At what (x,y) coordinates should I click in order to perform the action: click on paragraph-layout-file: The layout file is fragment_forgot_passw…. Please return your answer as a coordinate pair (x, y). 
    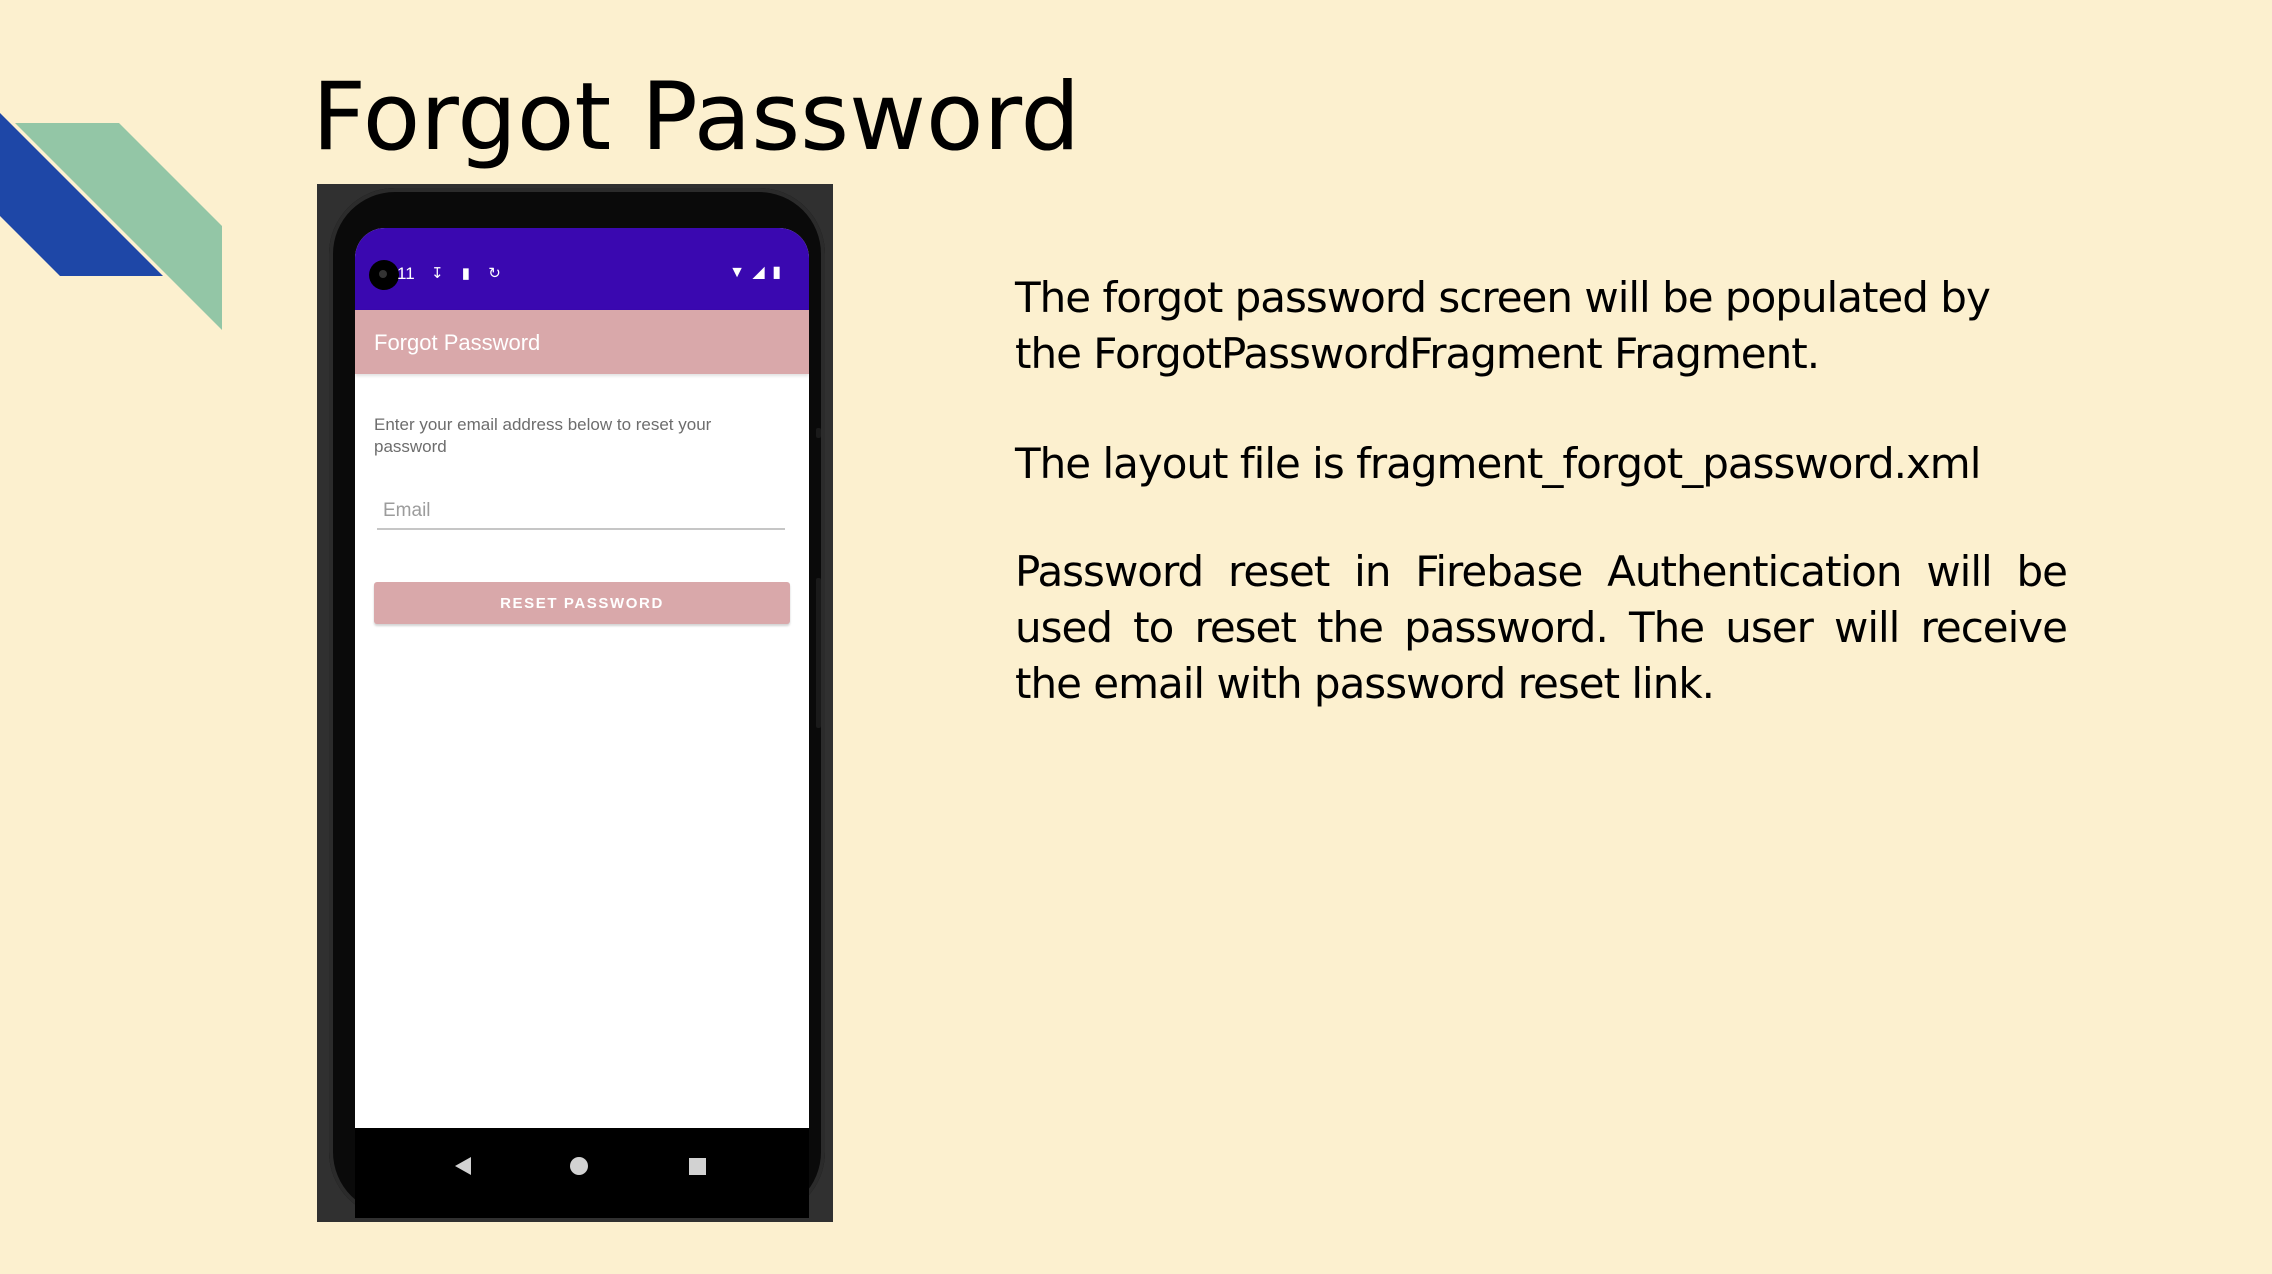
    Looking at the image, I should click on (1498, 463).